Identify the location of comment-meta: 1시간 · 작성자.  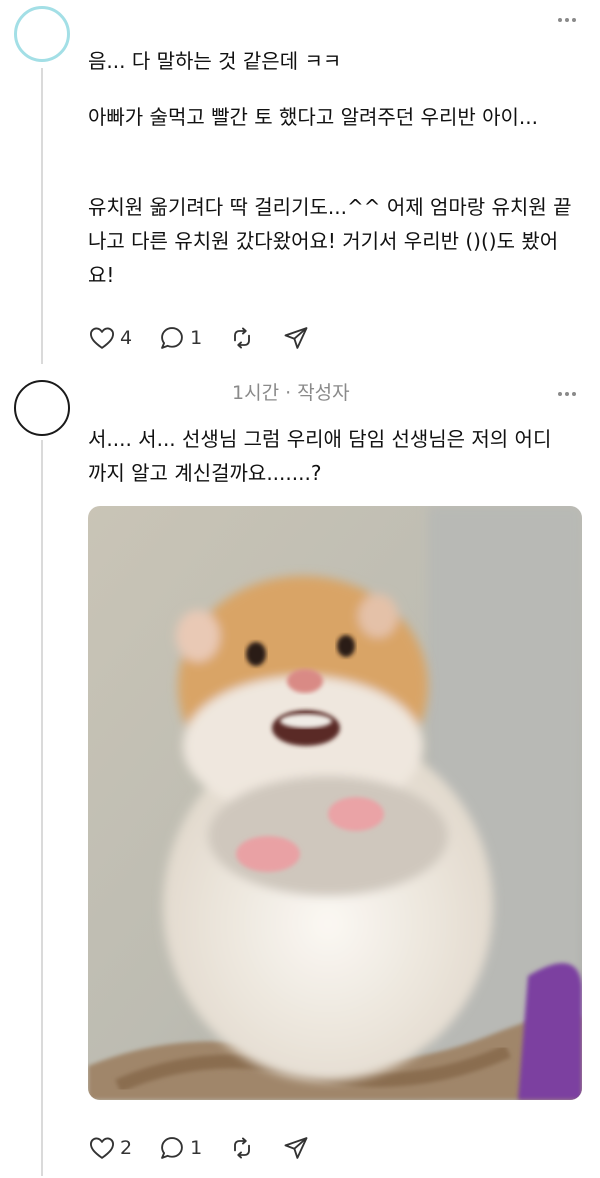
(291, 391).